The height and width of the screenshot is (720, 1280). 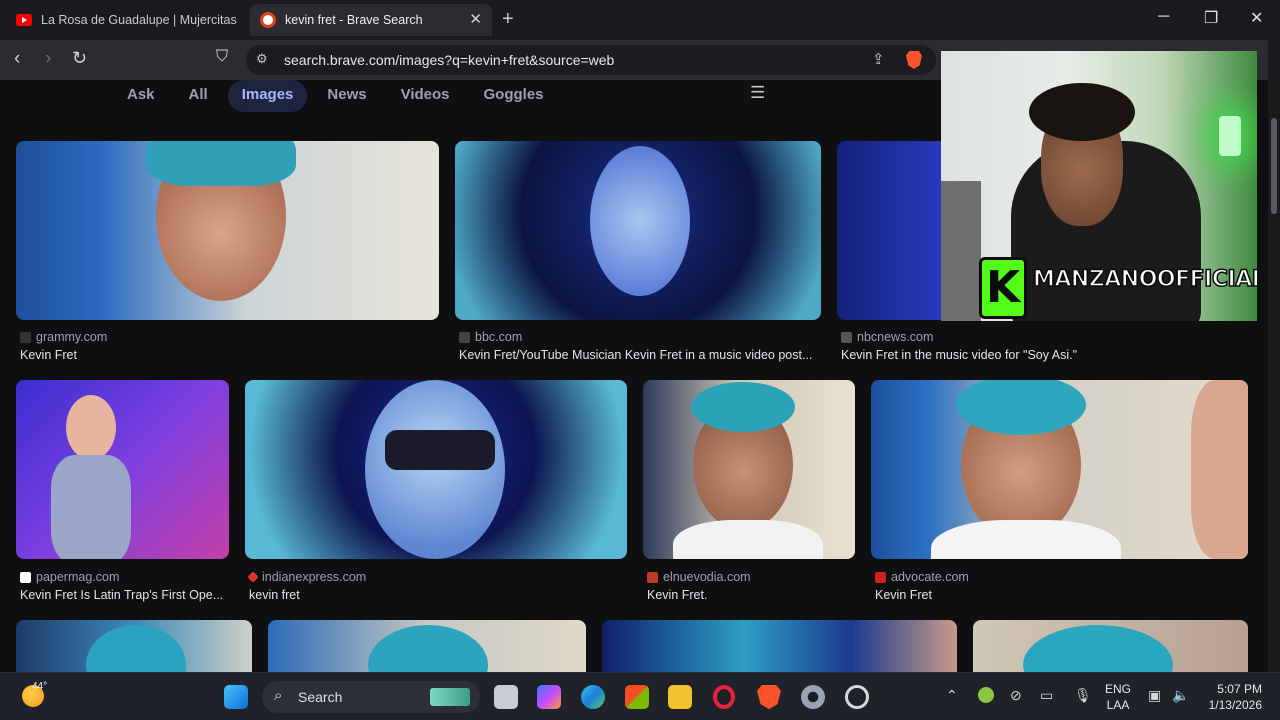 I want to click on result-source: indianexpress.com, so click(x=306, y=577).